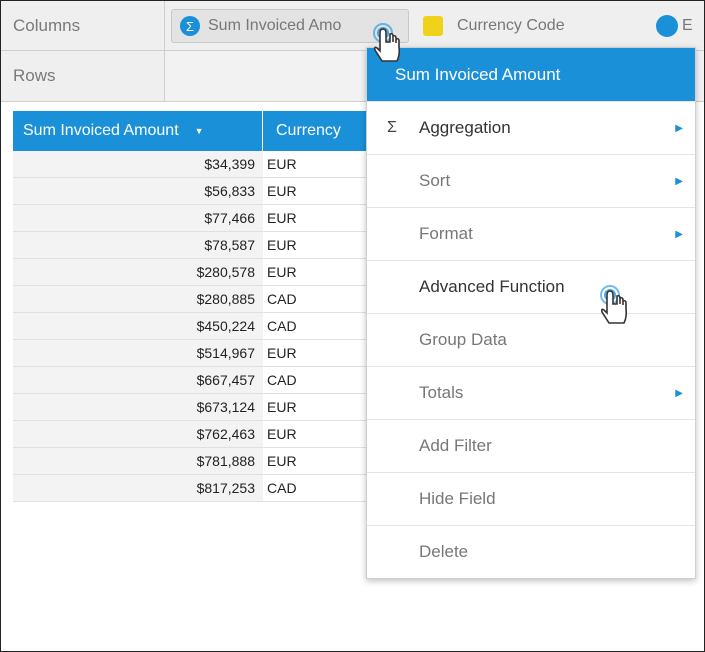 Image resolution: width=705 pixels, height=652 pixels. I want to click on field-pill-e: E, so click(680, 26).